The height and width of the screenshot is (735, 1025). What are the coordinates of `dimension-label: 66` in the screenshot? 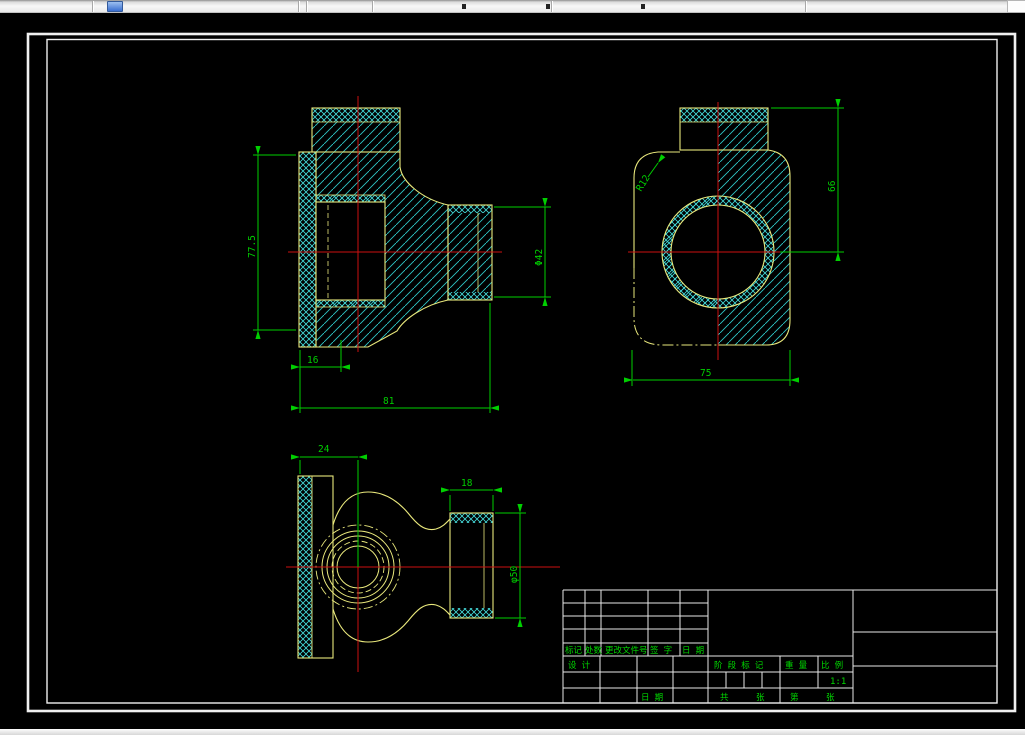 It's located at (832, 186).